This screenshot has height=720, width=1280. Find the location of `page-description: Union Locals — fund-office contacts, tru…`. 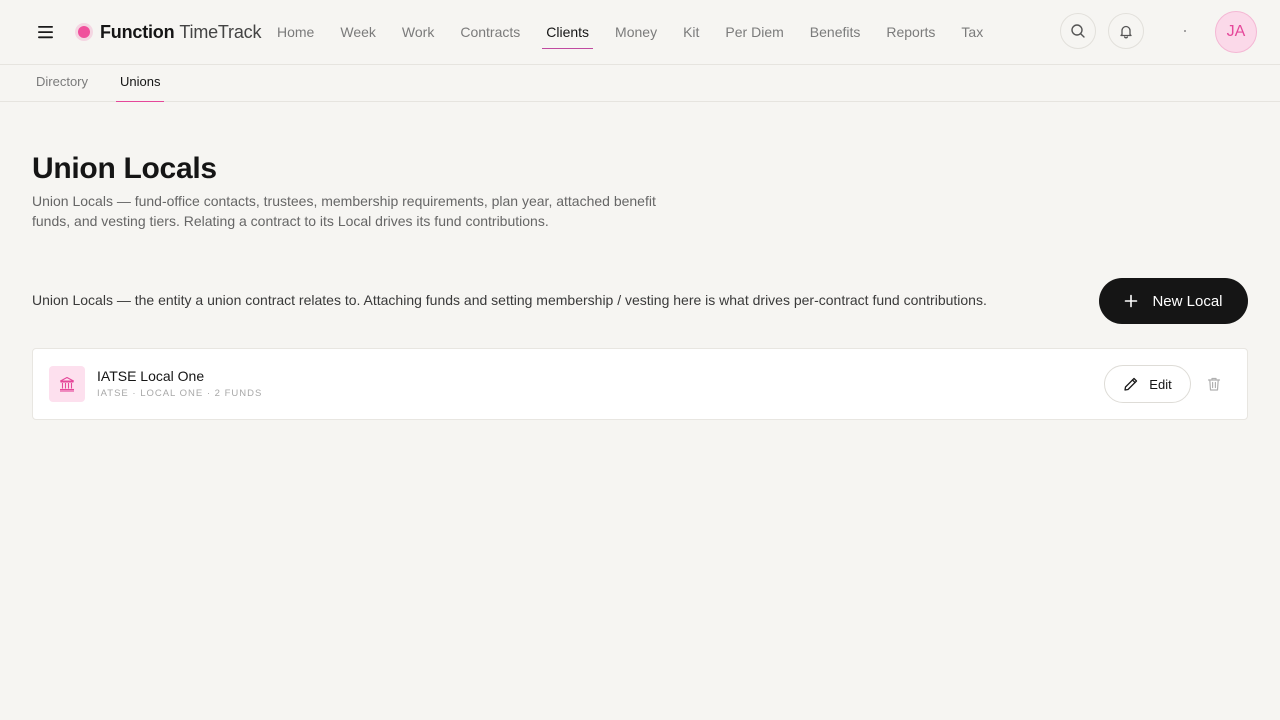

page-description: Union Locals — fund-office contacts, tru… is located at coordinates (344, 211).